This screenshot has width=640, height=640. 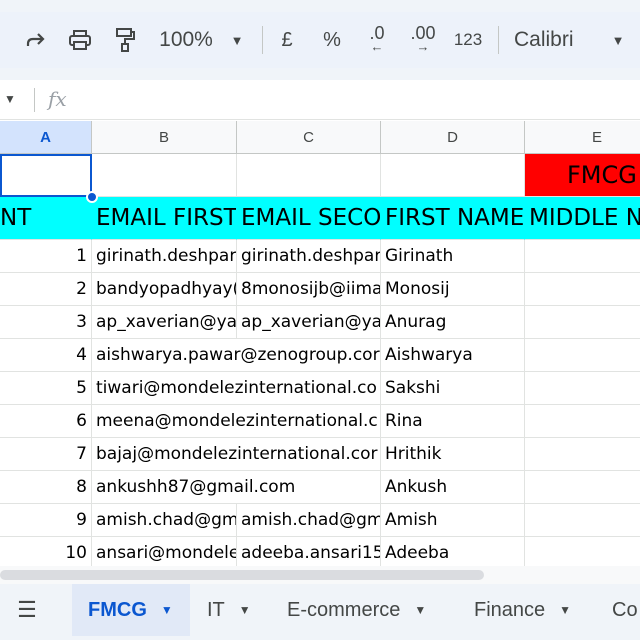 What do you see at coordinates (242, 575) in the screenshot?
I see `horizontal-scrollbar` at bounding box center [242, 575].